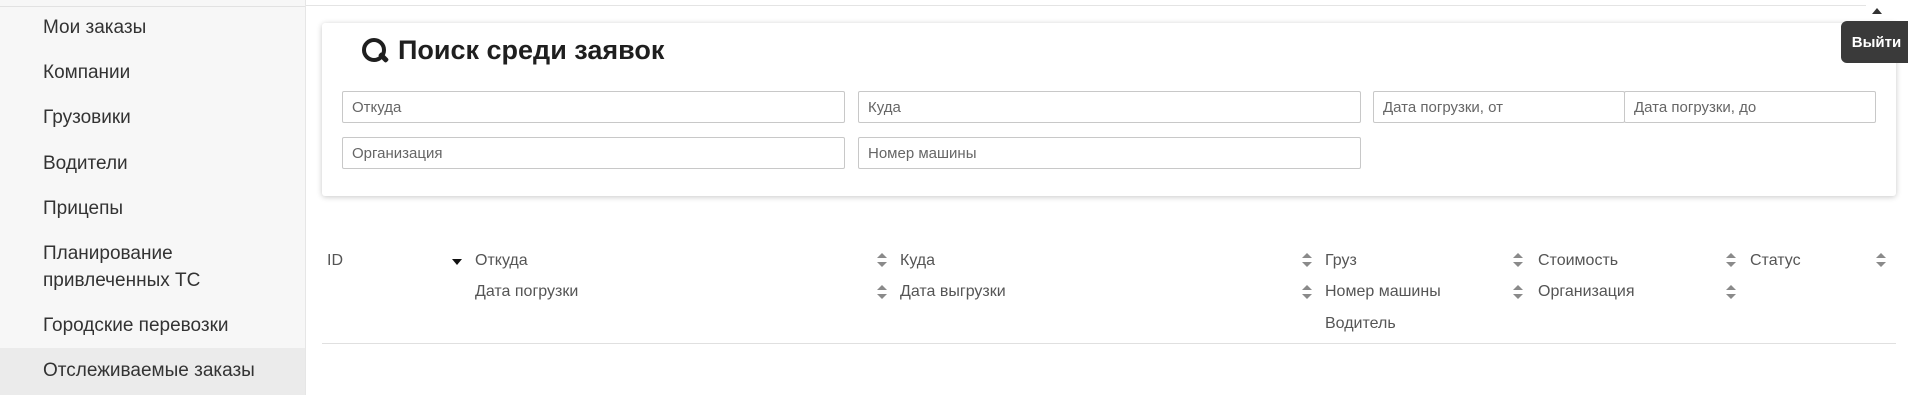 This screenshot has width=1908, height=395. I want to click on sidebar-item-tracked-orders: Отслеживаемые заказы, so click(152, 371).